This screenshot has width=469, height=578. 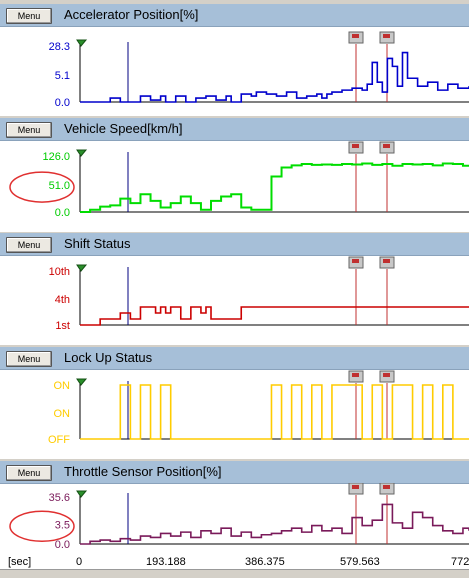 What do you see at coordinates (143, 471) in the screenshot?
I see `panel-title: Throttle Sensor Position[%]` at bounding box center [143, 471].